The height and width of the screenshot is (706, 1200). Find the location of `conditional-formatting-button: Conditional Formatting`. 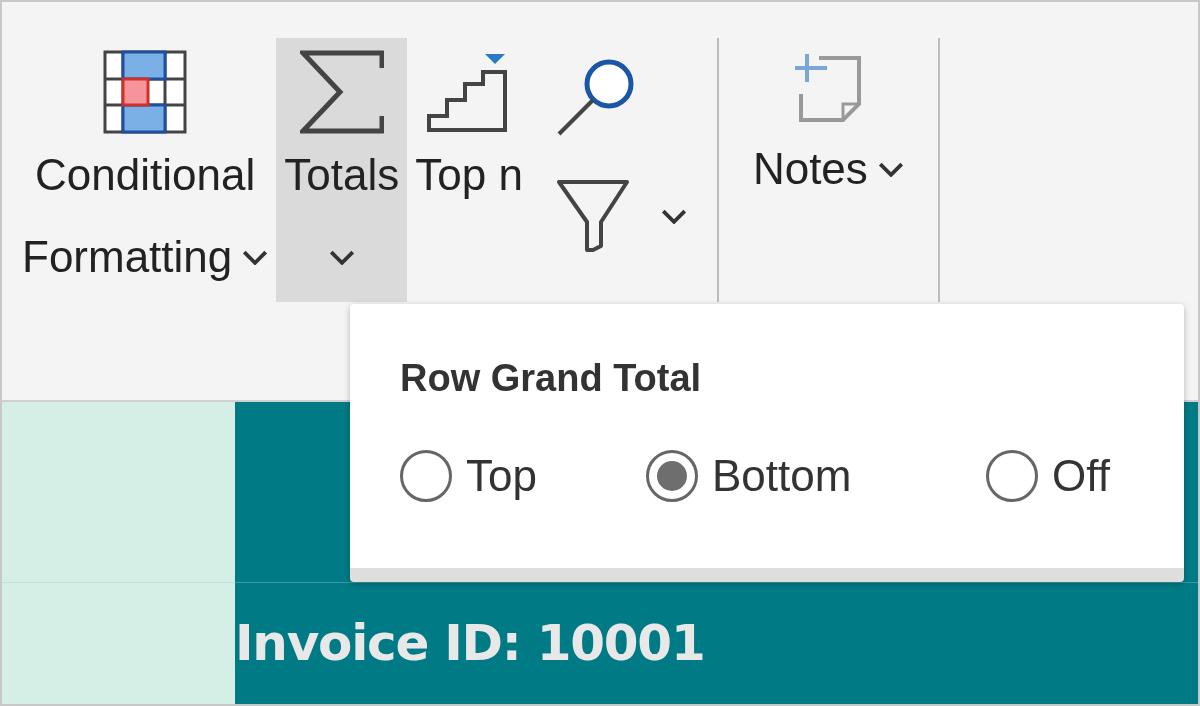

conditional-formatting-button: Conditional Formatting is located at coordinates (145, 170).